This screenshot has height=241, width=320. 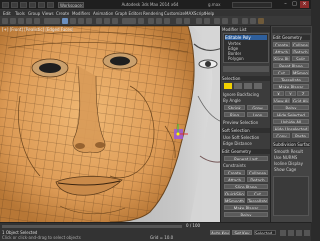 What do you see at coordinates (300, 72) in the screenshot?
I see `cmd-msmooth-button: MSmooth` at bounding box center [300, 72].